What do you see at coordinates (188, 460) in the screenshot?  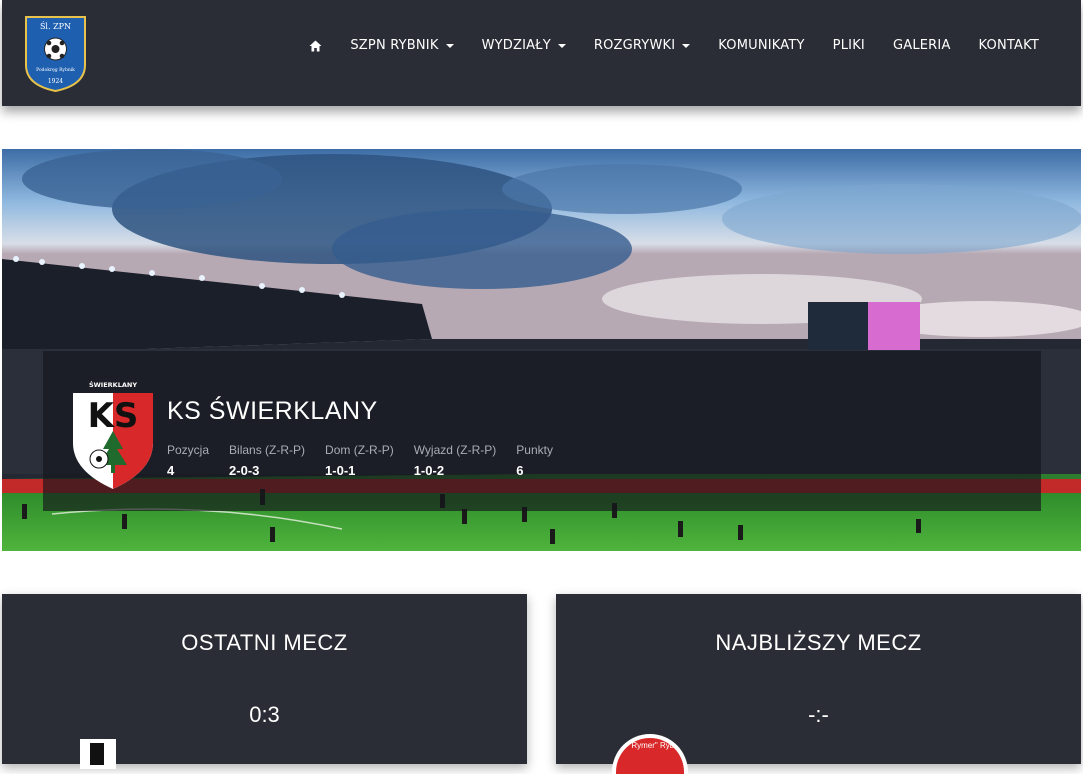 I see `stat-position: Pozycja 4` at bounding box center [188, 460].